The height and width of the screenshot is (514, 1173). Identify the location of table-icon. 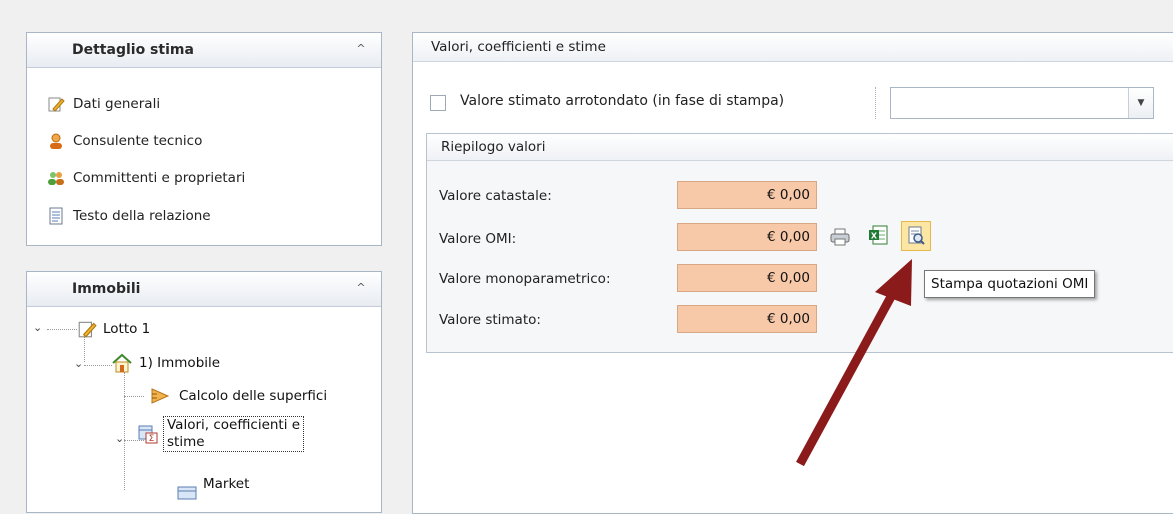
(187, 496).